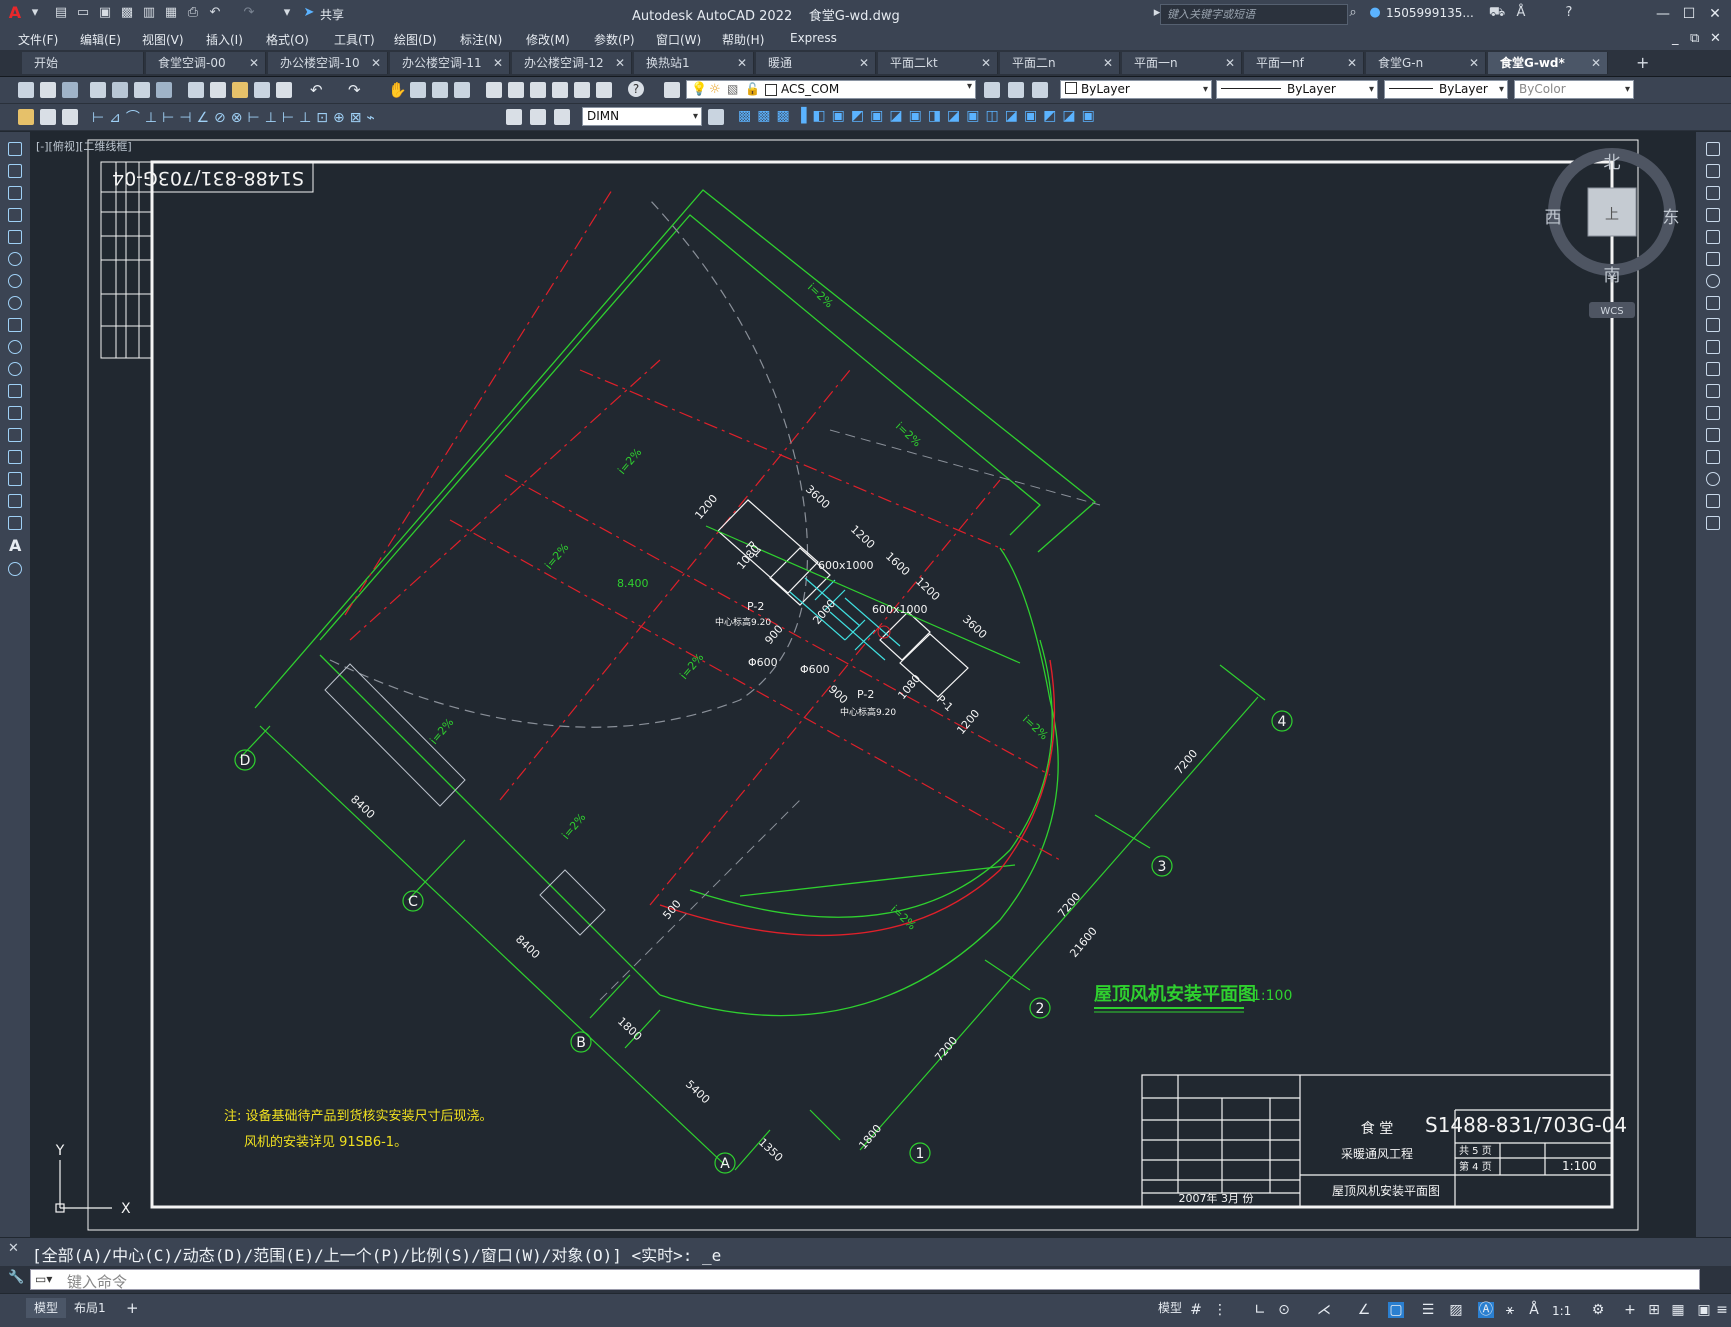  Describe the element at coordinates (15, 281) in the screenshot. I see `circle-icon` at that location.